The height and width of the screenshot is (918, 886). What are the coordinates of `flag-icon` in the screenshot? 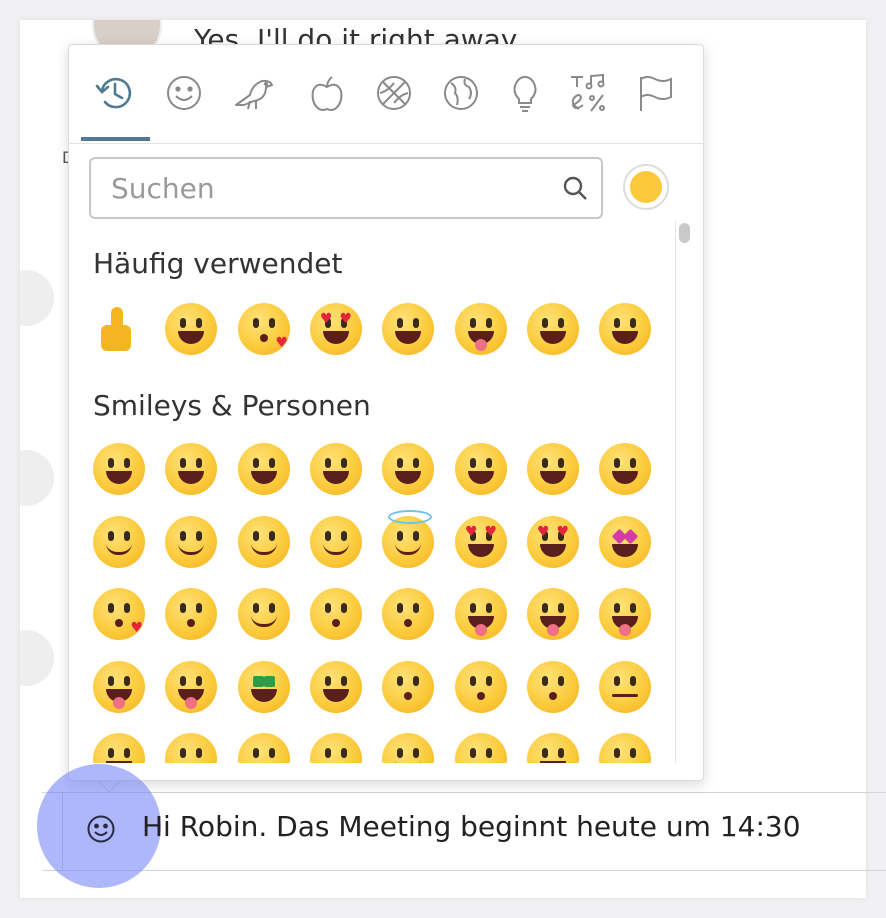 It's located at (656, 93).